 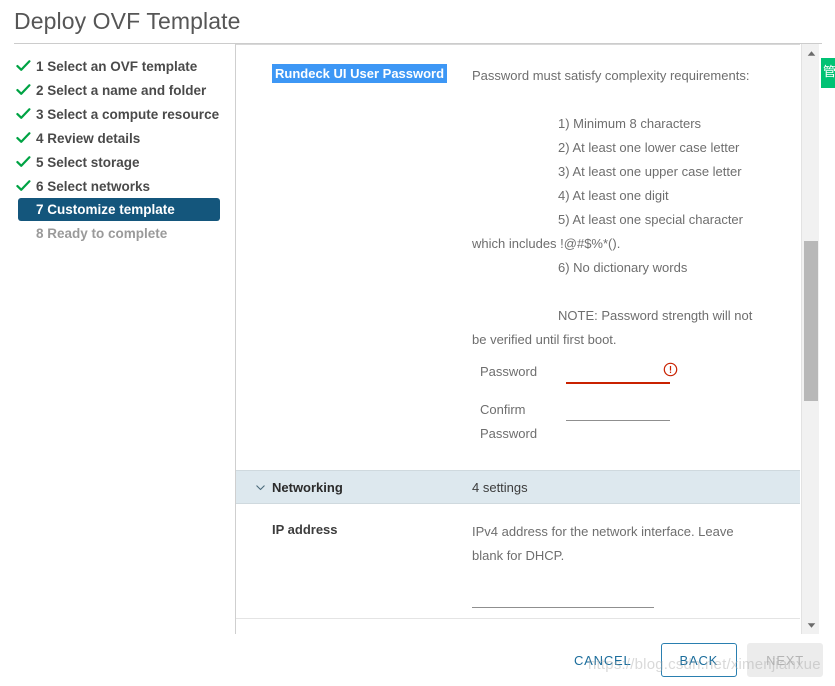 I want to click on desc-spacer, so click(x=626, y=100).